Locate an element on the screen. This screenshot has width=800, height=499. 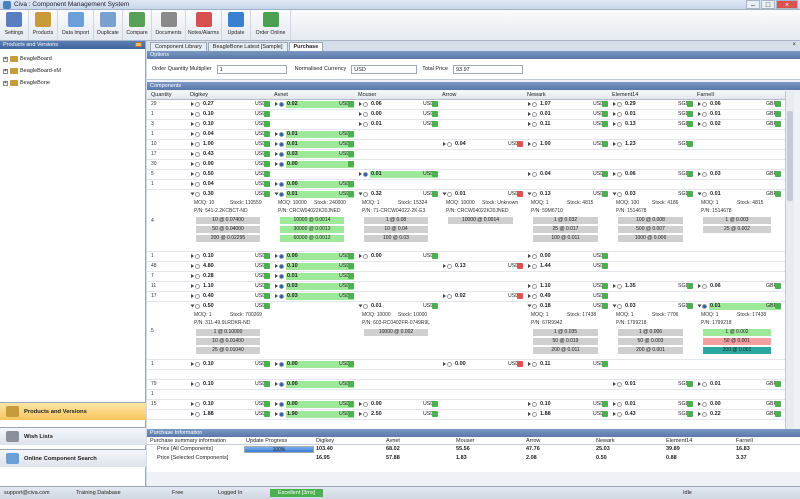
close-button: × is located at coordinates (787, 4).